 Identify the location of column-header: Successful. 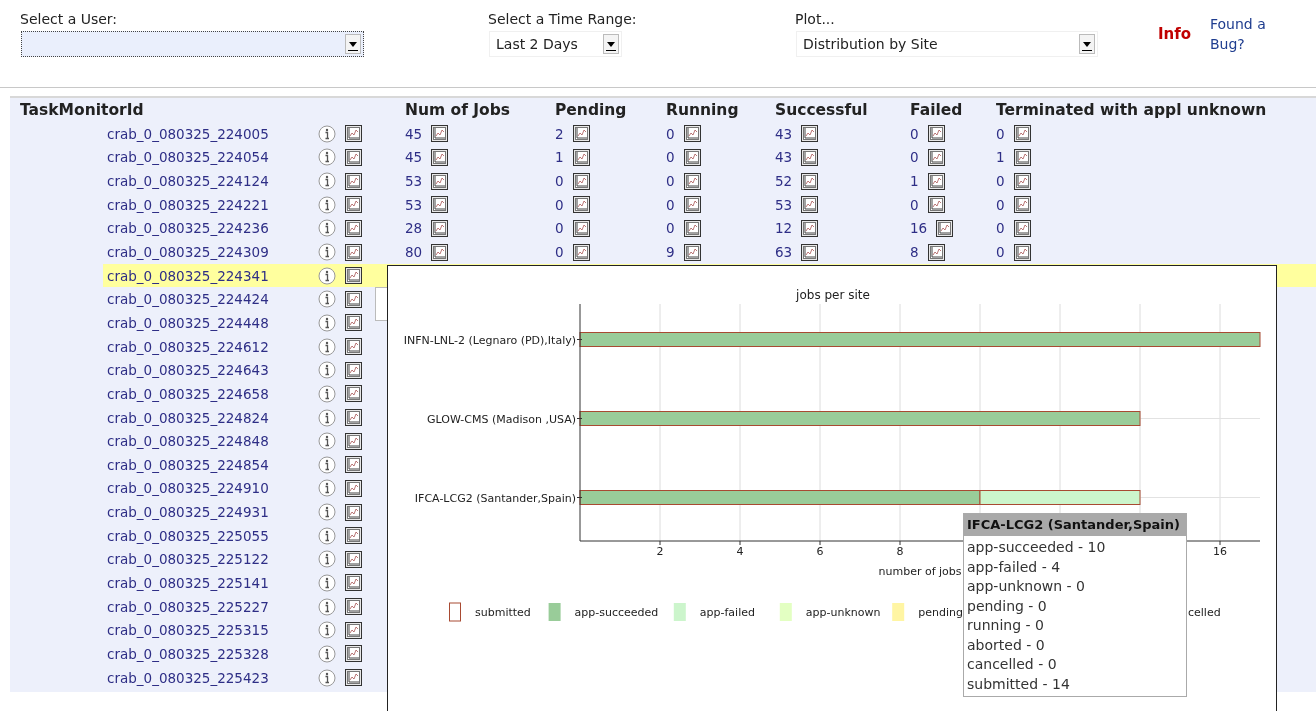
(821, 110).